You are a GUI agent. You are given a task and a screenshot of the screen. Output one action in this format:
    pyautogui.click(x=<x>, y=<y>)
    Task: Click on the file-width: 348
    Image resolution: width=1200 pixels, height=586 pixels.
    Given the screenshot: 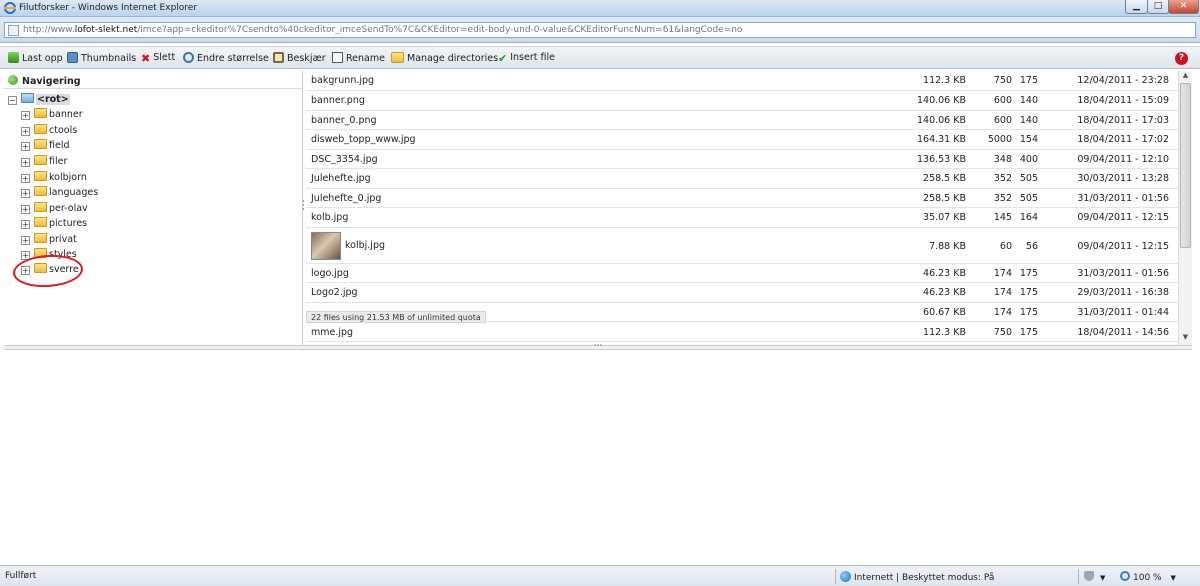 What is the action you would take?
    pyautogui.click(x=1002, y=159)
    